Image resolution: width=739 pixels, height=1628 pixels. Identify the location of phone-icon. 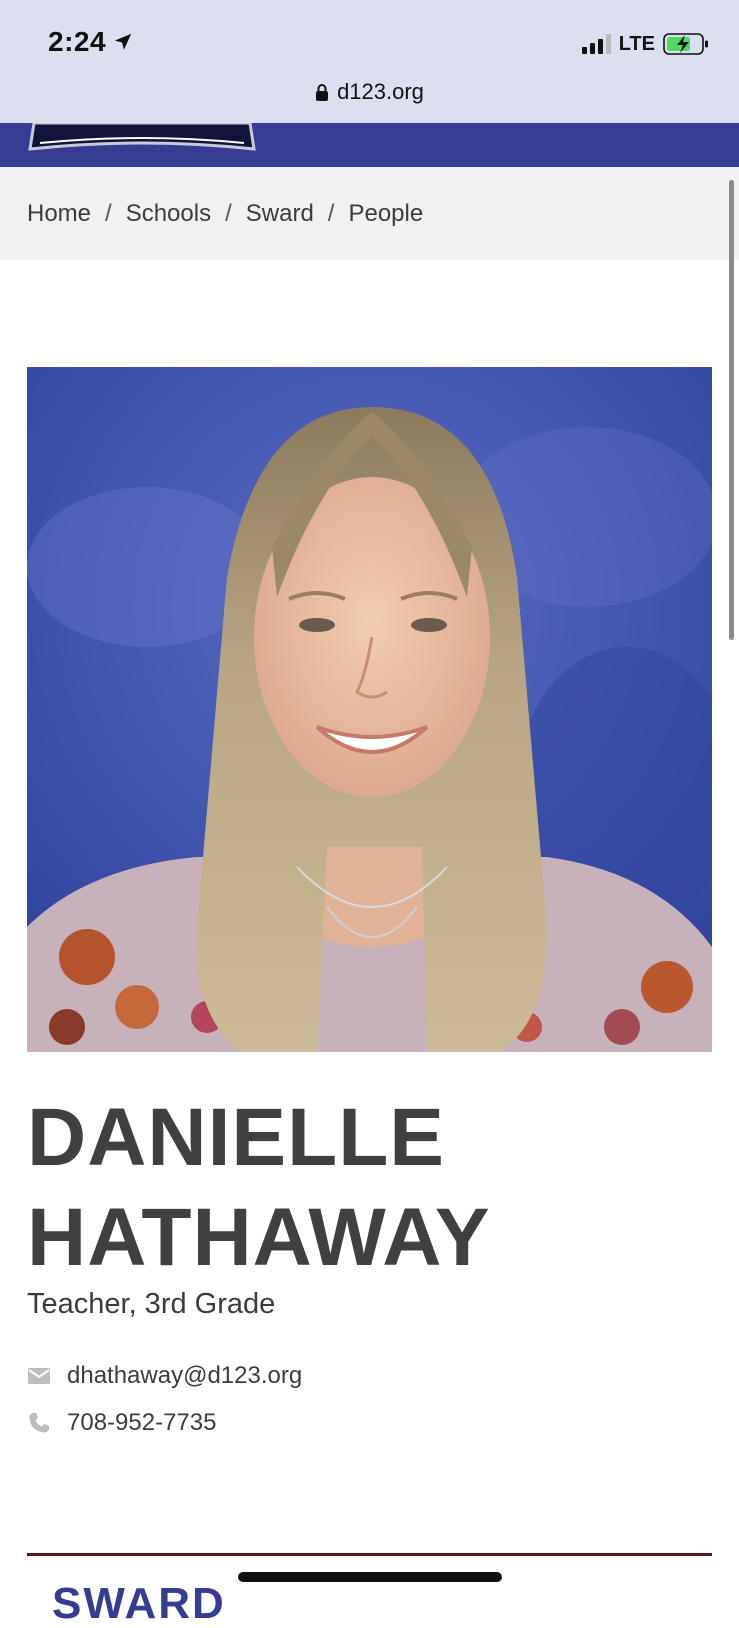
(39, 1423).